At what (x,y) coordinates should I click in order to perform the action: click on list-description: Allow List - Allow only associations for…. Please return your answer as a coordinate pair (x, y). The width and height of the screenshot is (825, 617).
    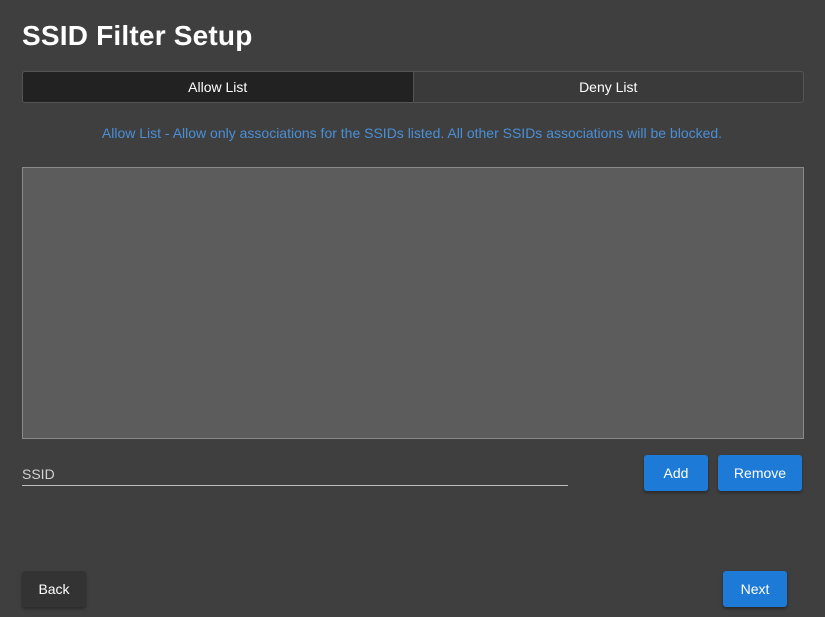
    Looking at the image, I should click on (412, 133).